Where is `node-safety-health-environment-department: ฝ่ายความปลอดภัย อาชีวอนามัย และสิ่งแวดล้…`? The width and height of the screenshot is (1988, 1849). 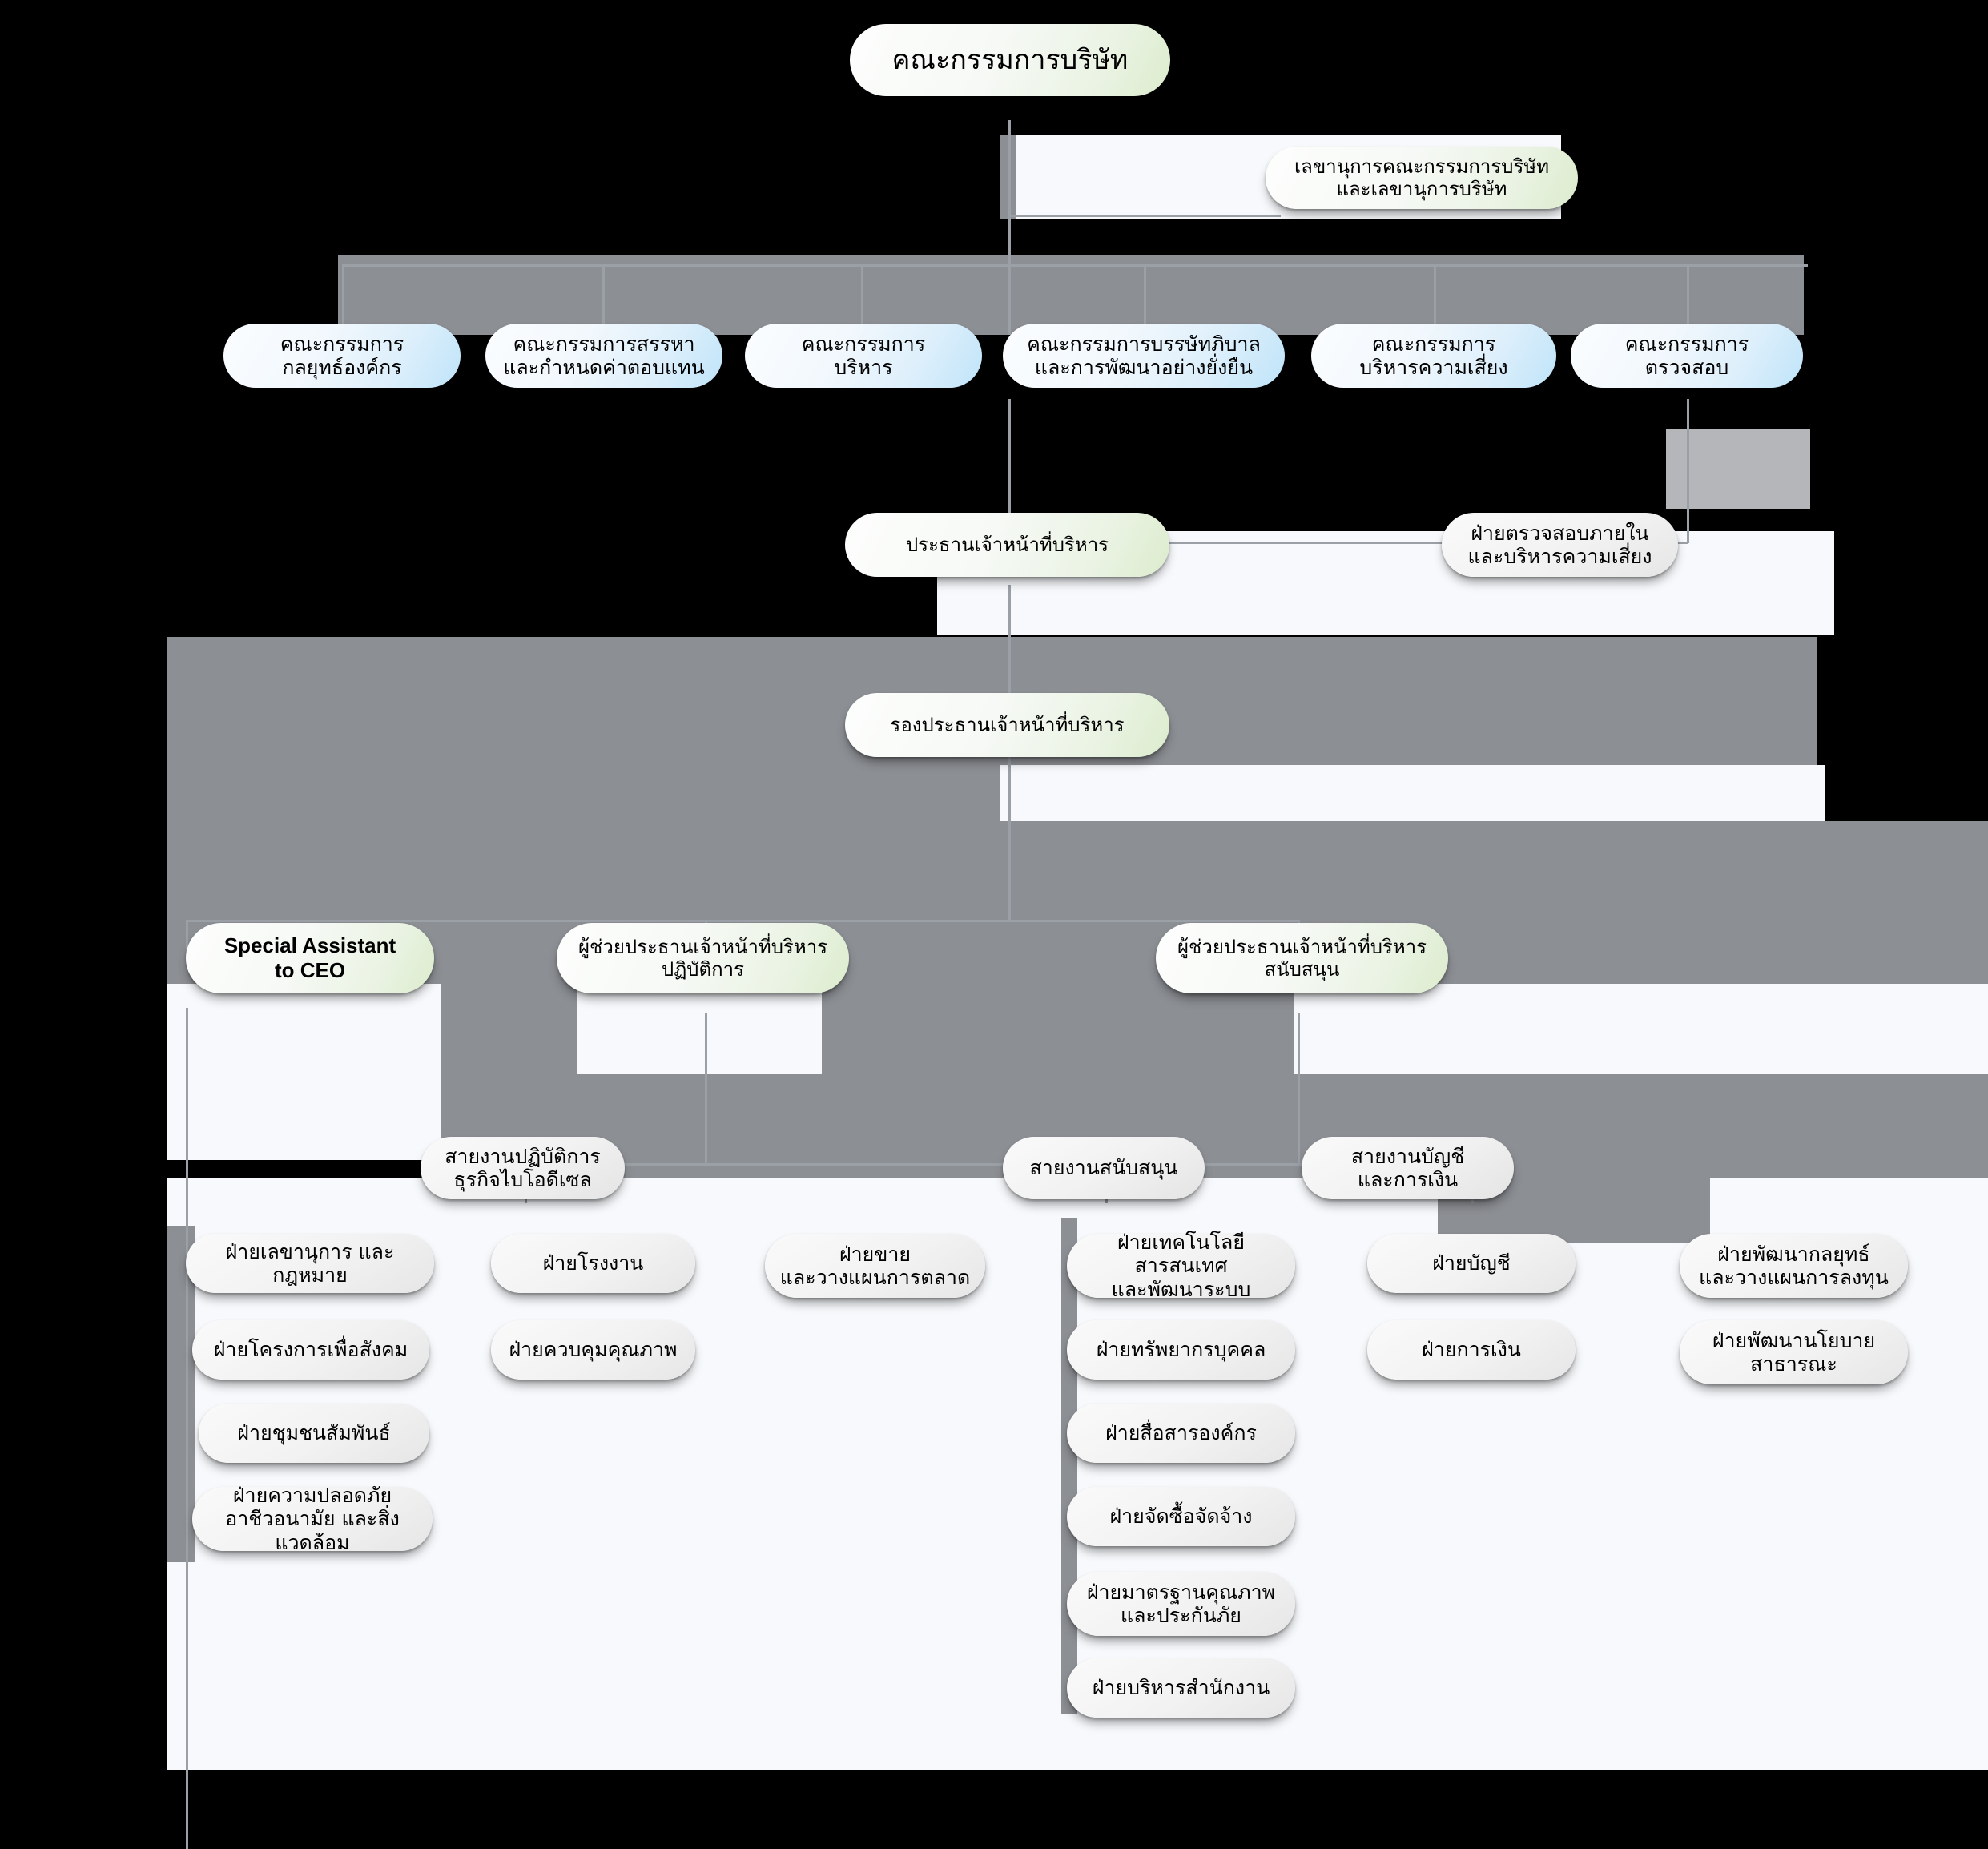
node-safety-health-environment-department: ฝ่ายความปลอดภัย อาชีวอนามัย และสิ่งแวดล้… is located at coordinates (312, 1519).